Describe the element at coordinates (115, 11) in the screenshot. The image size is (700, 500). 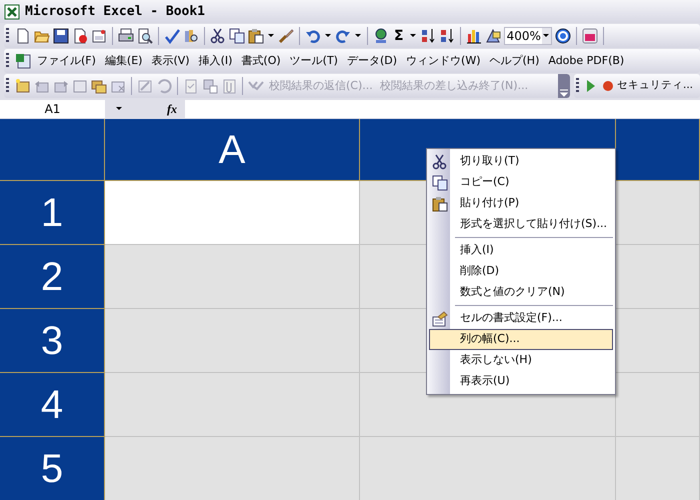
I see `window-title: Microsoft Excel - Book1` at that location.